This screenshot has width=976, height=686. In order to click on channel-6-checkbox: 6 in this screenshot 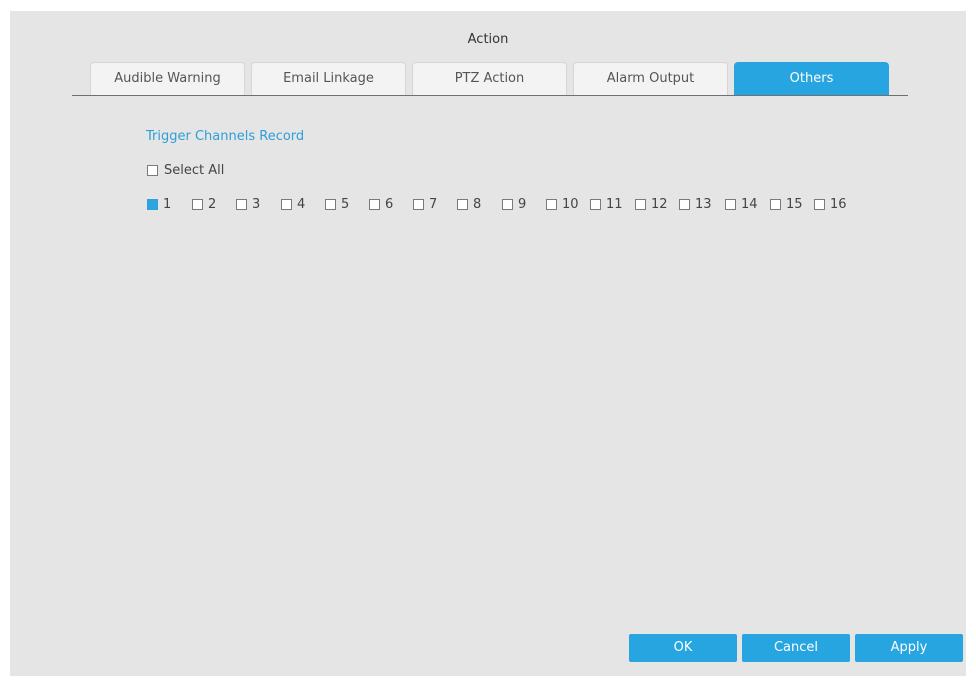, I will do `click(381, 204)`.